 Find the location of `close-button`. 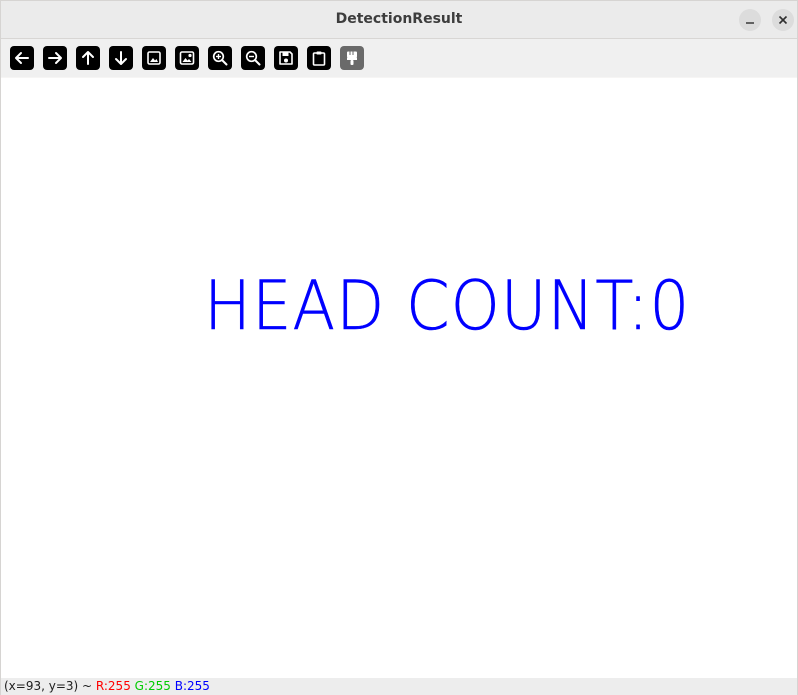

close-button is located at coordinates (783, 20).